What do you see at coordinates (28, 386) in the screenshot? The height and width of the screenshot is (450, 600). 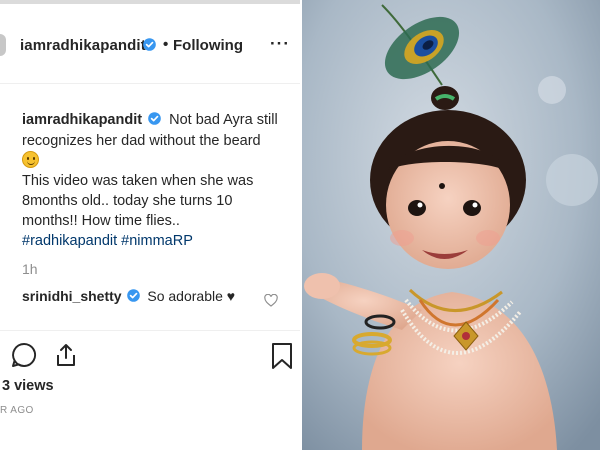 I see `views-count: 3 views` at bounding box center [28, 386].